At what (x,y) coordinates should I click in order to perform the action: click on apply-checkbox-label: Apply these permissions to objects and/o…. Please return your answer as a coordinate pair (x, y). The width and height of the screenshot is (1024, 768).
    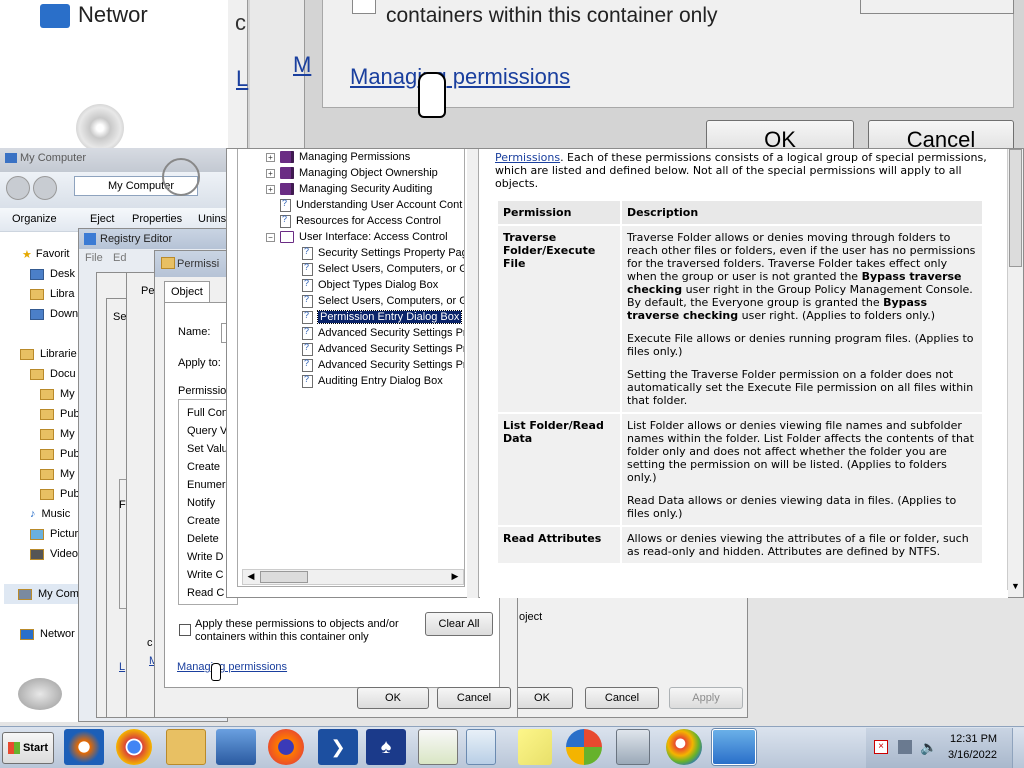
    Looking at the image, I should click on (297, 630).